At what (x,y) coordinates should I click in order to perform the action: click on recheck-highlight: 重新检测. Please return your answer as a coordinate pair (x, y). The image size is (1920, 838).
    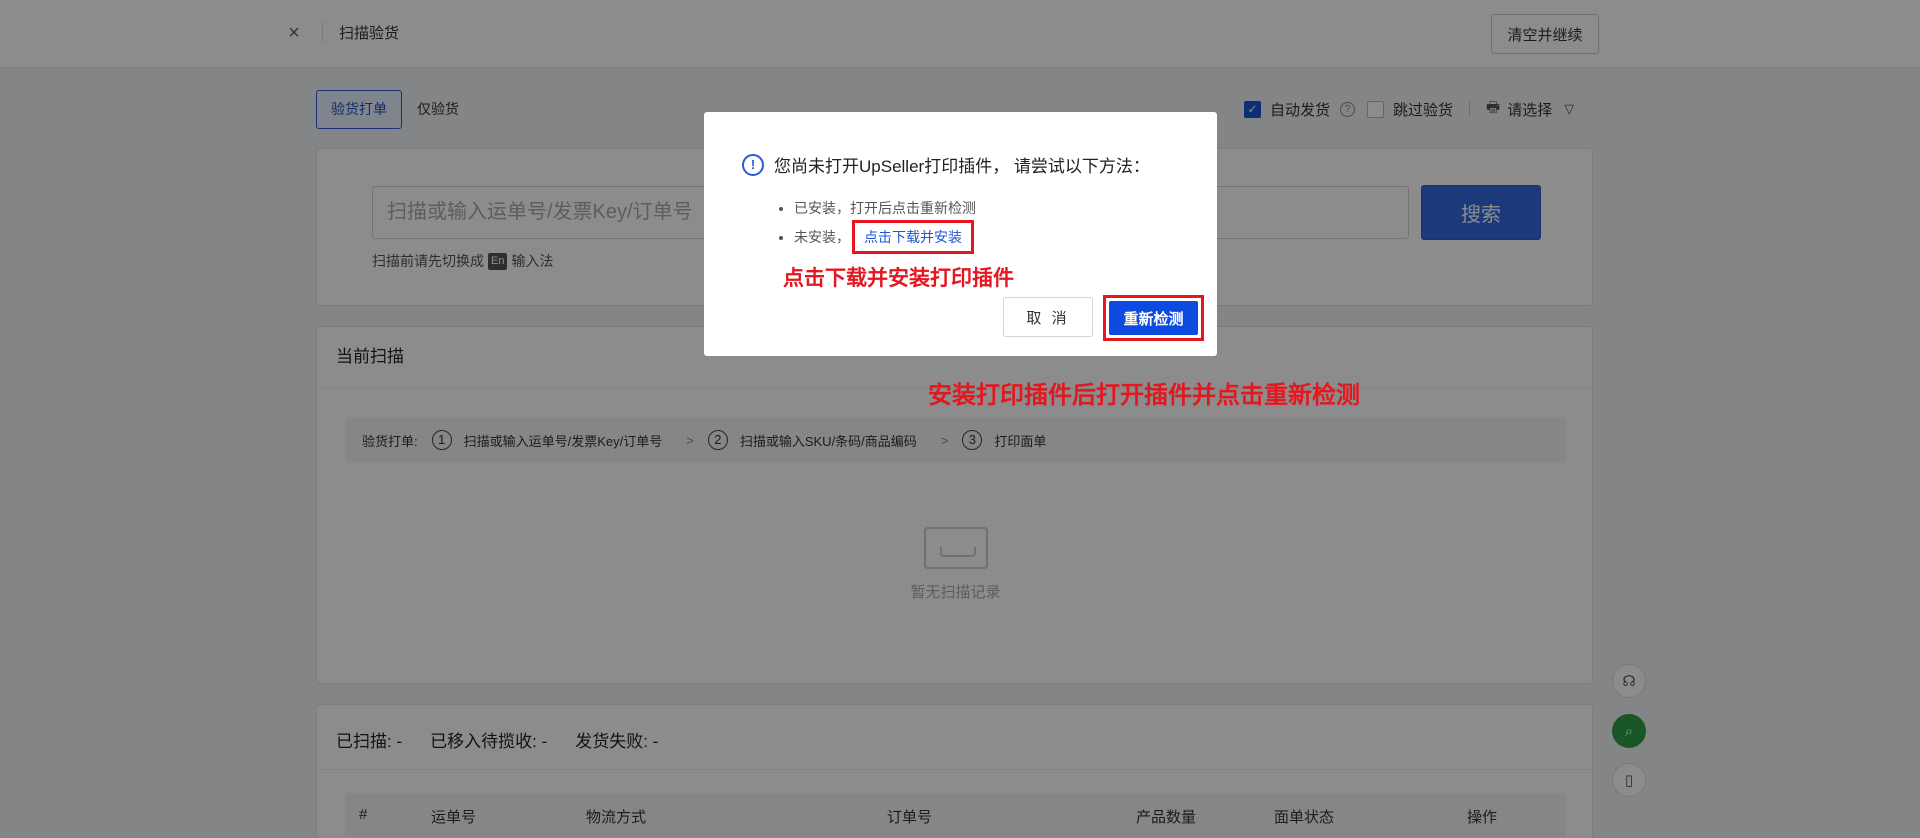
    Looking at the image, I should click on (1153, 318).